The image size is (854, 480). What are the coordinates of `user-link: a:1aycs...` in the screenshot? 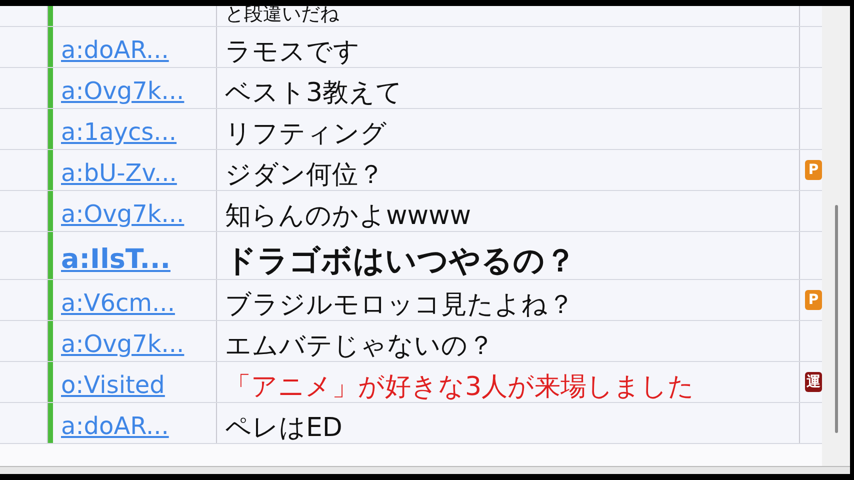 It's located at (119, 132).